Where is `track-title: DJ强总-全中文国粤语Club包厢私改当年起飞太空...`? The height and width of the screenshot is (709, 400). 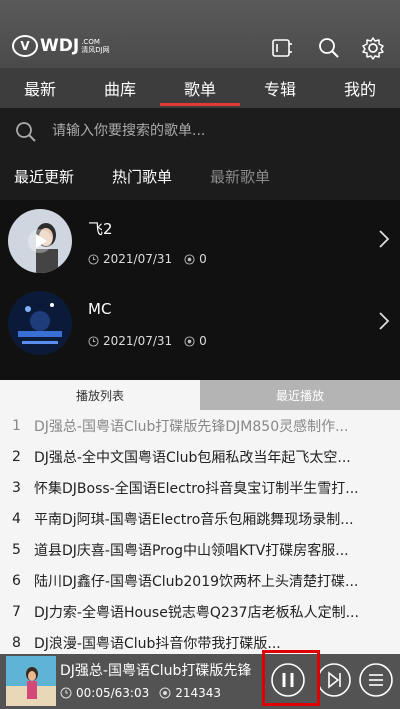
track-title: DJ强总-全中文国粤语Club包厢私改当年起飞太空... is located at coordinates (192, 457).